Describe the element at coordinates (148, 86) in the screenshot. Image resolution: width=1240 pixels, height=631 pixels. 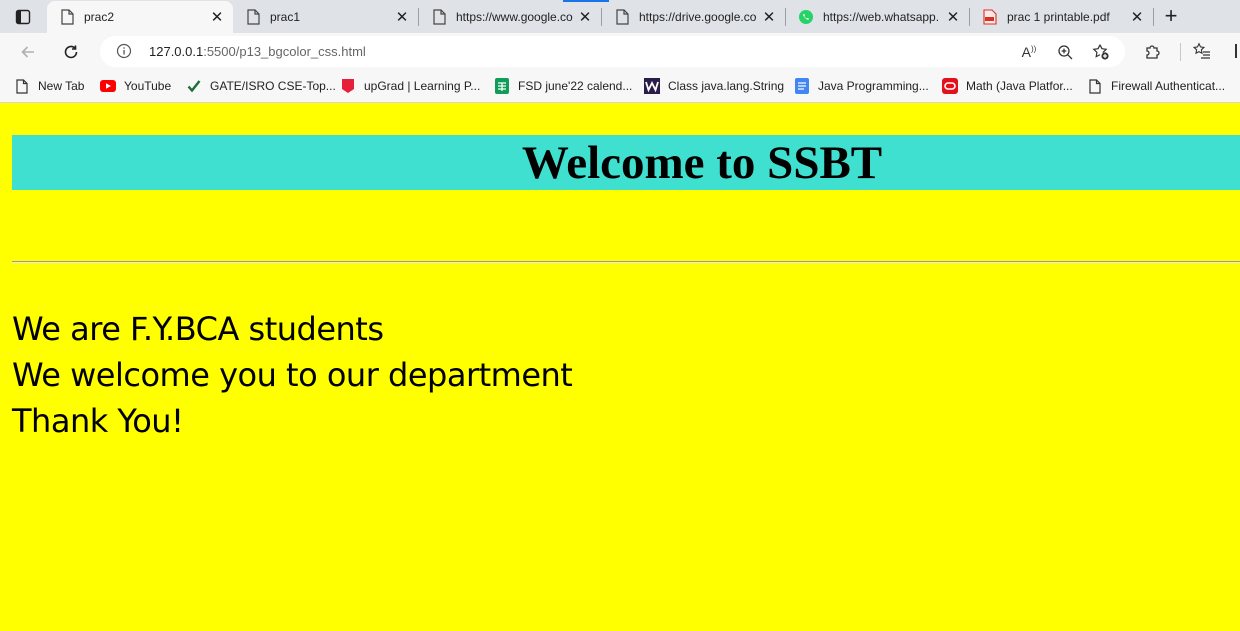
I see `fav-label: YouTube` at that location.